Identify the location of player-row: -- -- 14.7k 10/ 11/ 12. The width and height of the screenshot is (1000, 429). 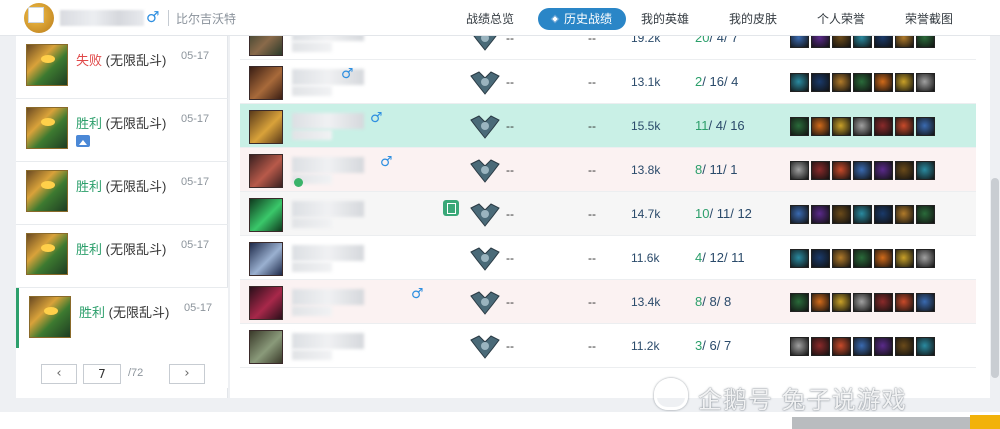
(608, 214).